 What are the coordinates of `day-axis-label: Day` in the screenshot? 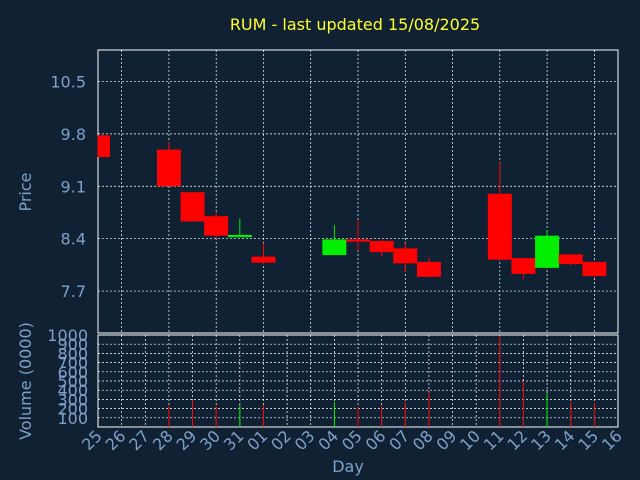 It's located at (348, 466).